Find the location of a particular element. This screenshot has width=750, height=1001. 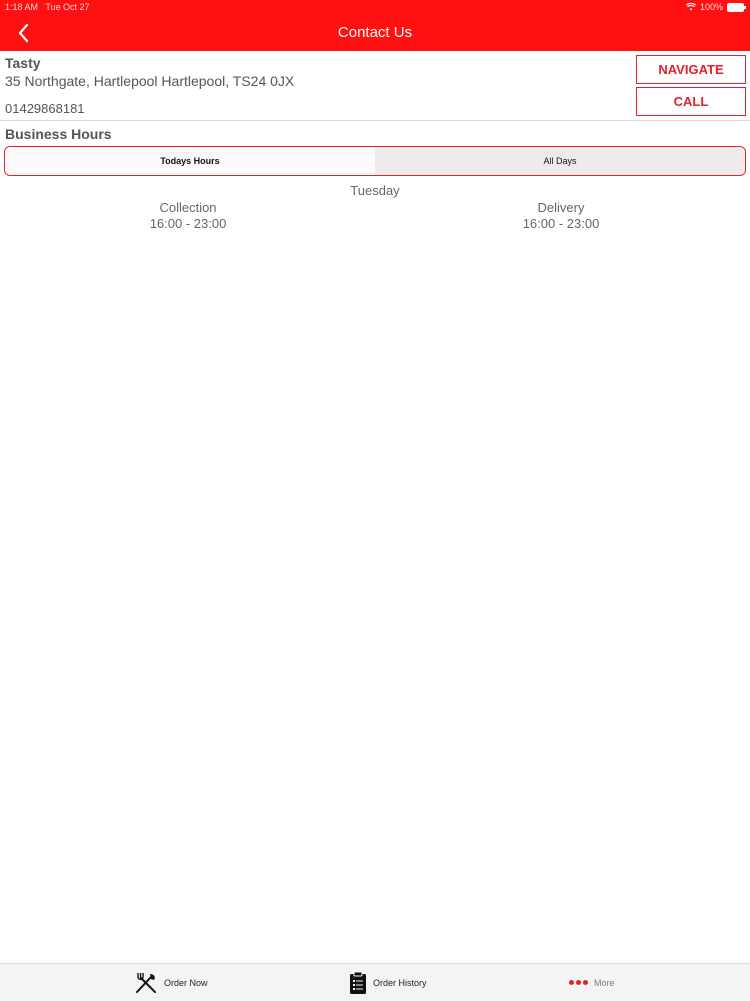

delivery-hours: Delivery 16:00 - 23:00 is located at coordinates (561, 216).